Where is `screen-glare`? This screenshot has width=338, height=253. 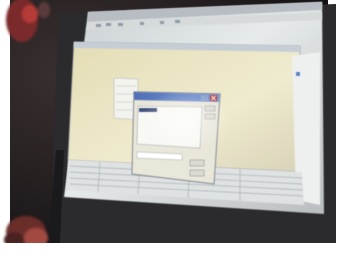 screen-glare is located at coordinates (185, 120).